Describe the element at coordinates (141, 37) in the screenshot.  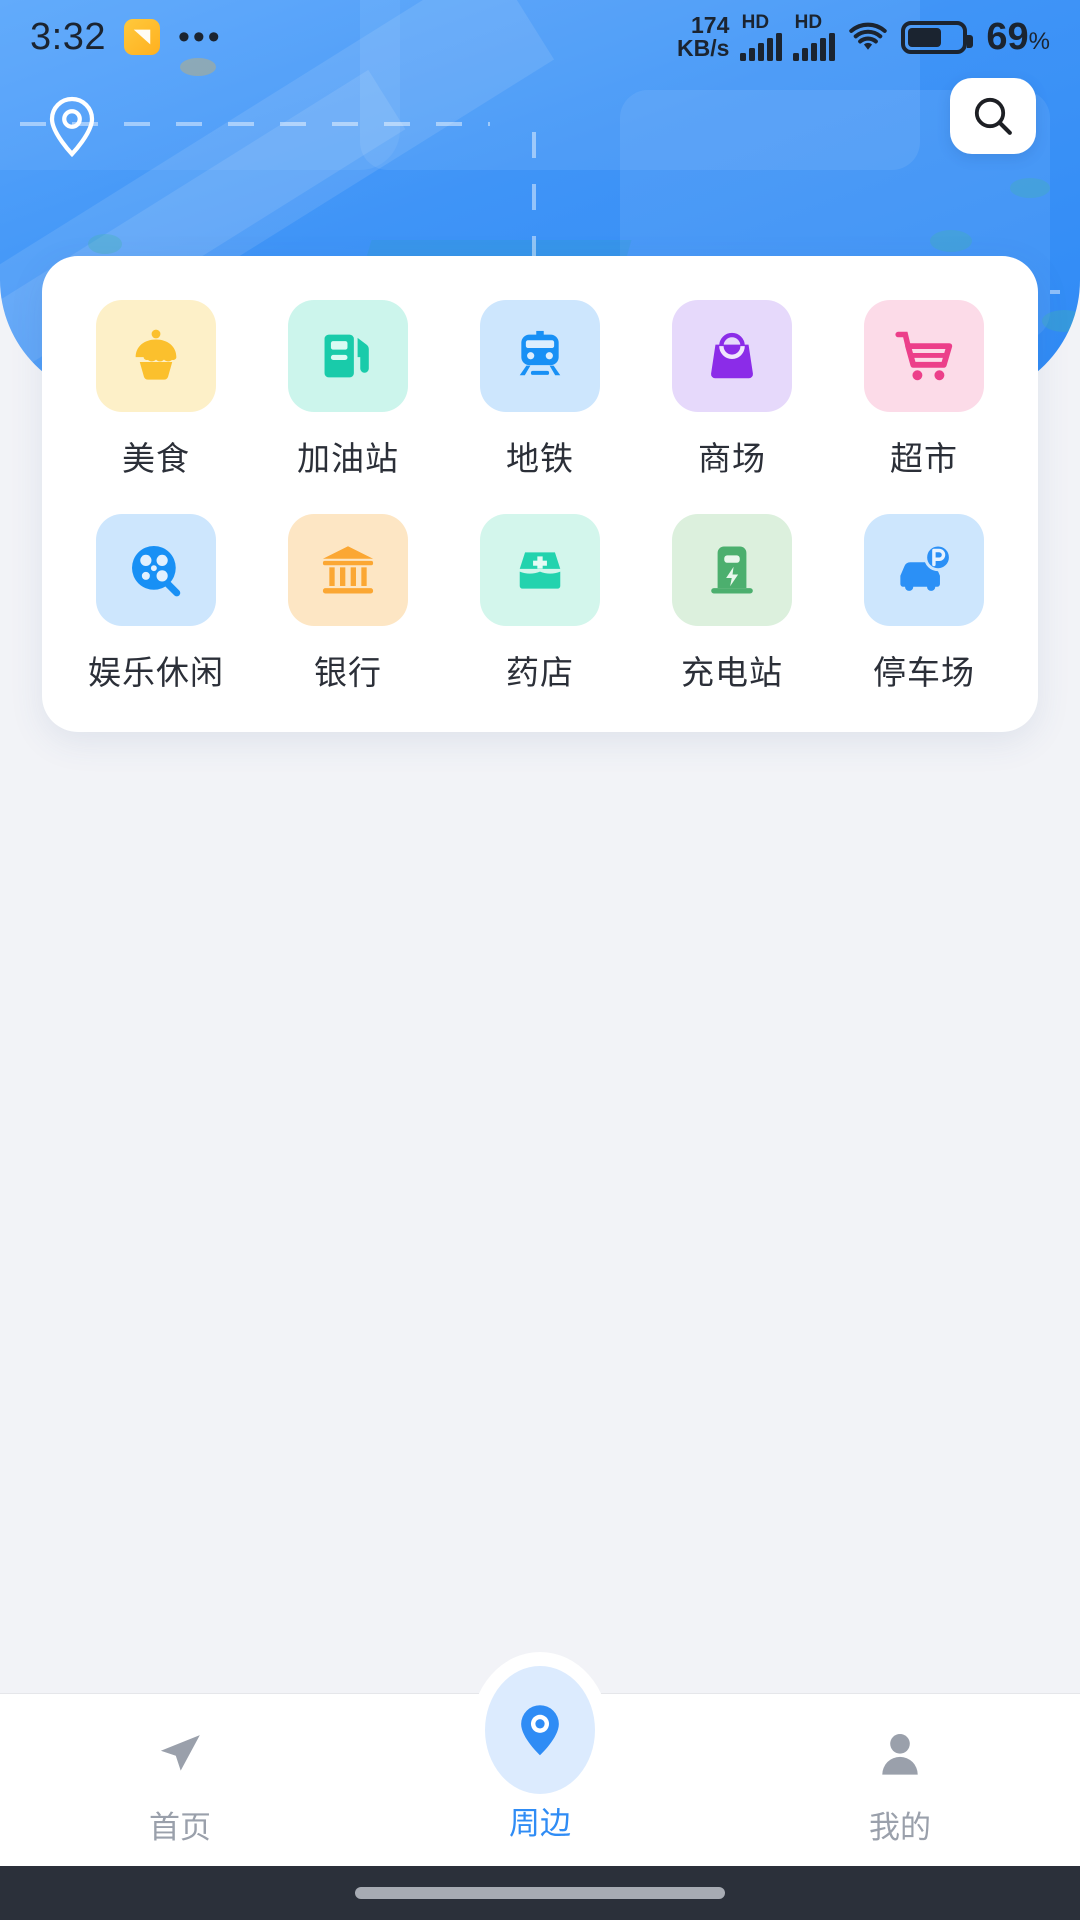
I see `message-icon` at that location.